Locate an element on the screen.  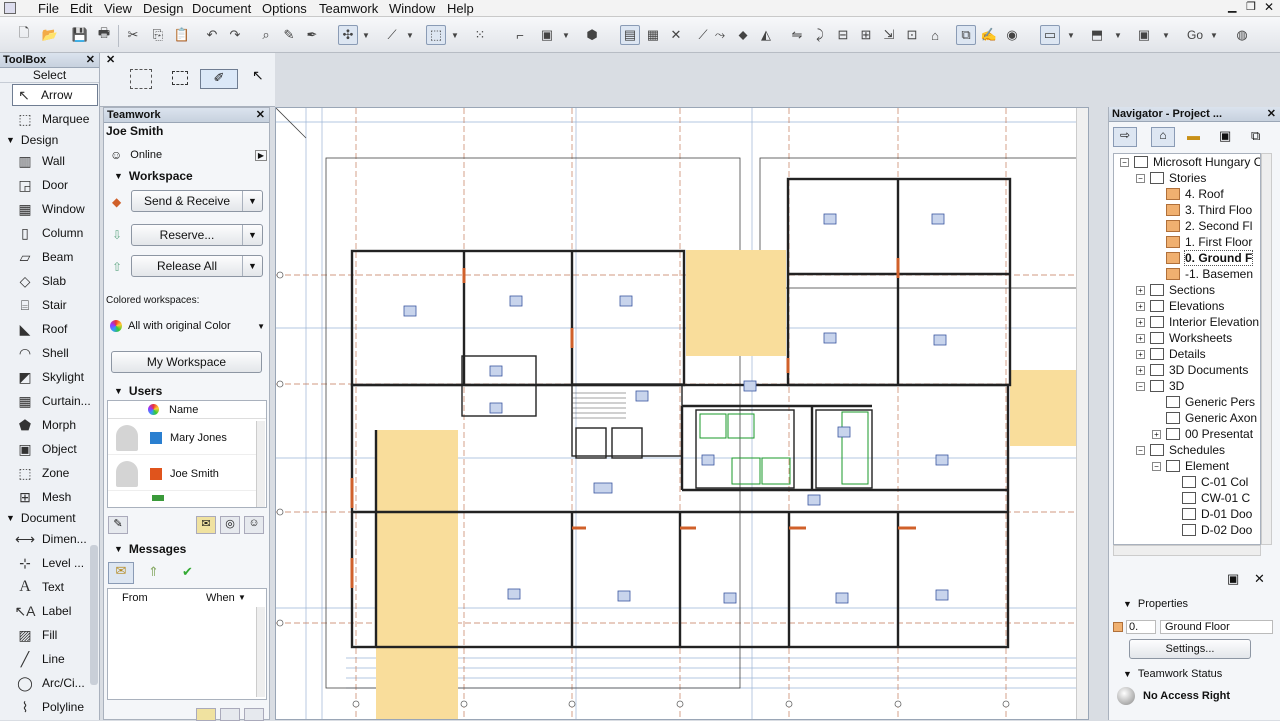
tool-shell: ◠ Shell is located at coordinates (56, 353).